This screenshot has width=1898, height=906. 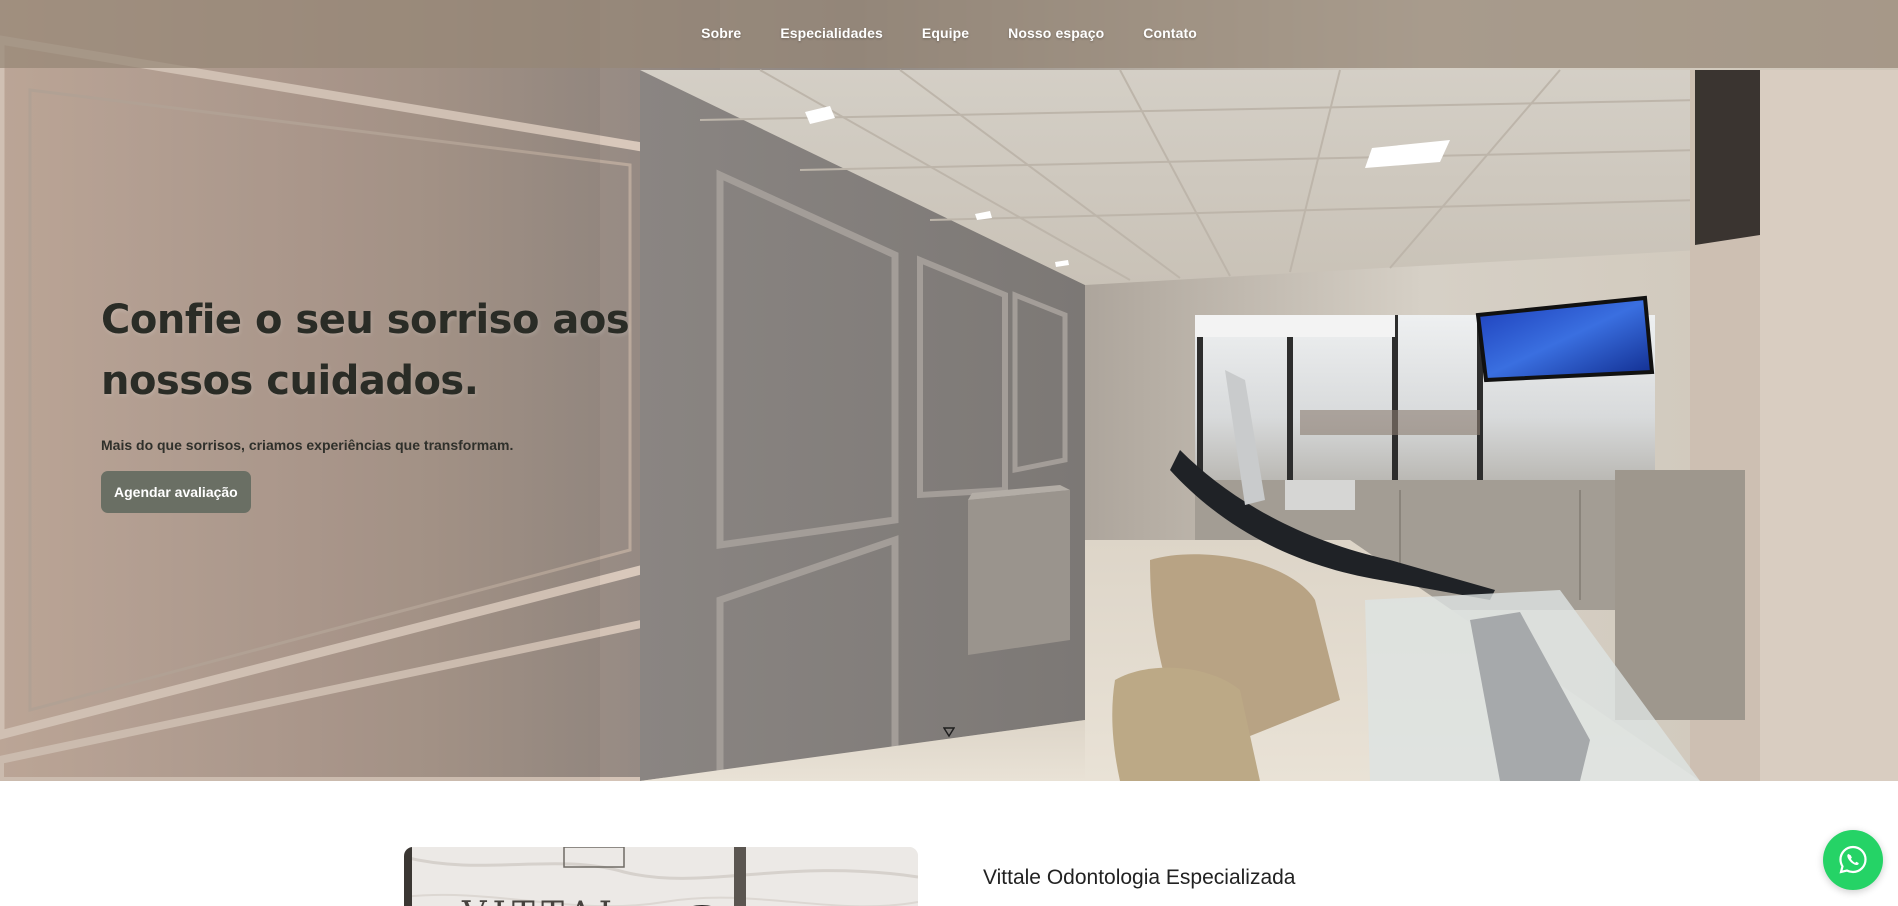 I want to click on clinic-team-image: VITTAL, so click(x=661, y=876).